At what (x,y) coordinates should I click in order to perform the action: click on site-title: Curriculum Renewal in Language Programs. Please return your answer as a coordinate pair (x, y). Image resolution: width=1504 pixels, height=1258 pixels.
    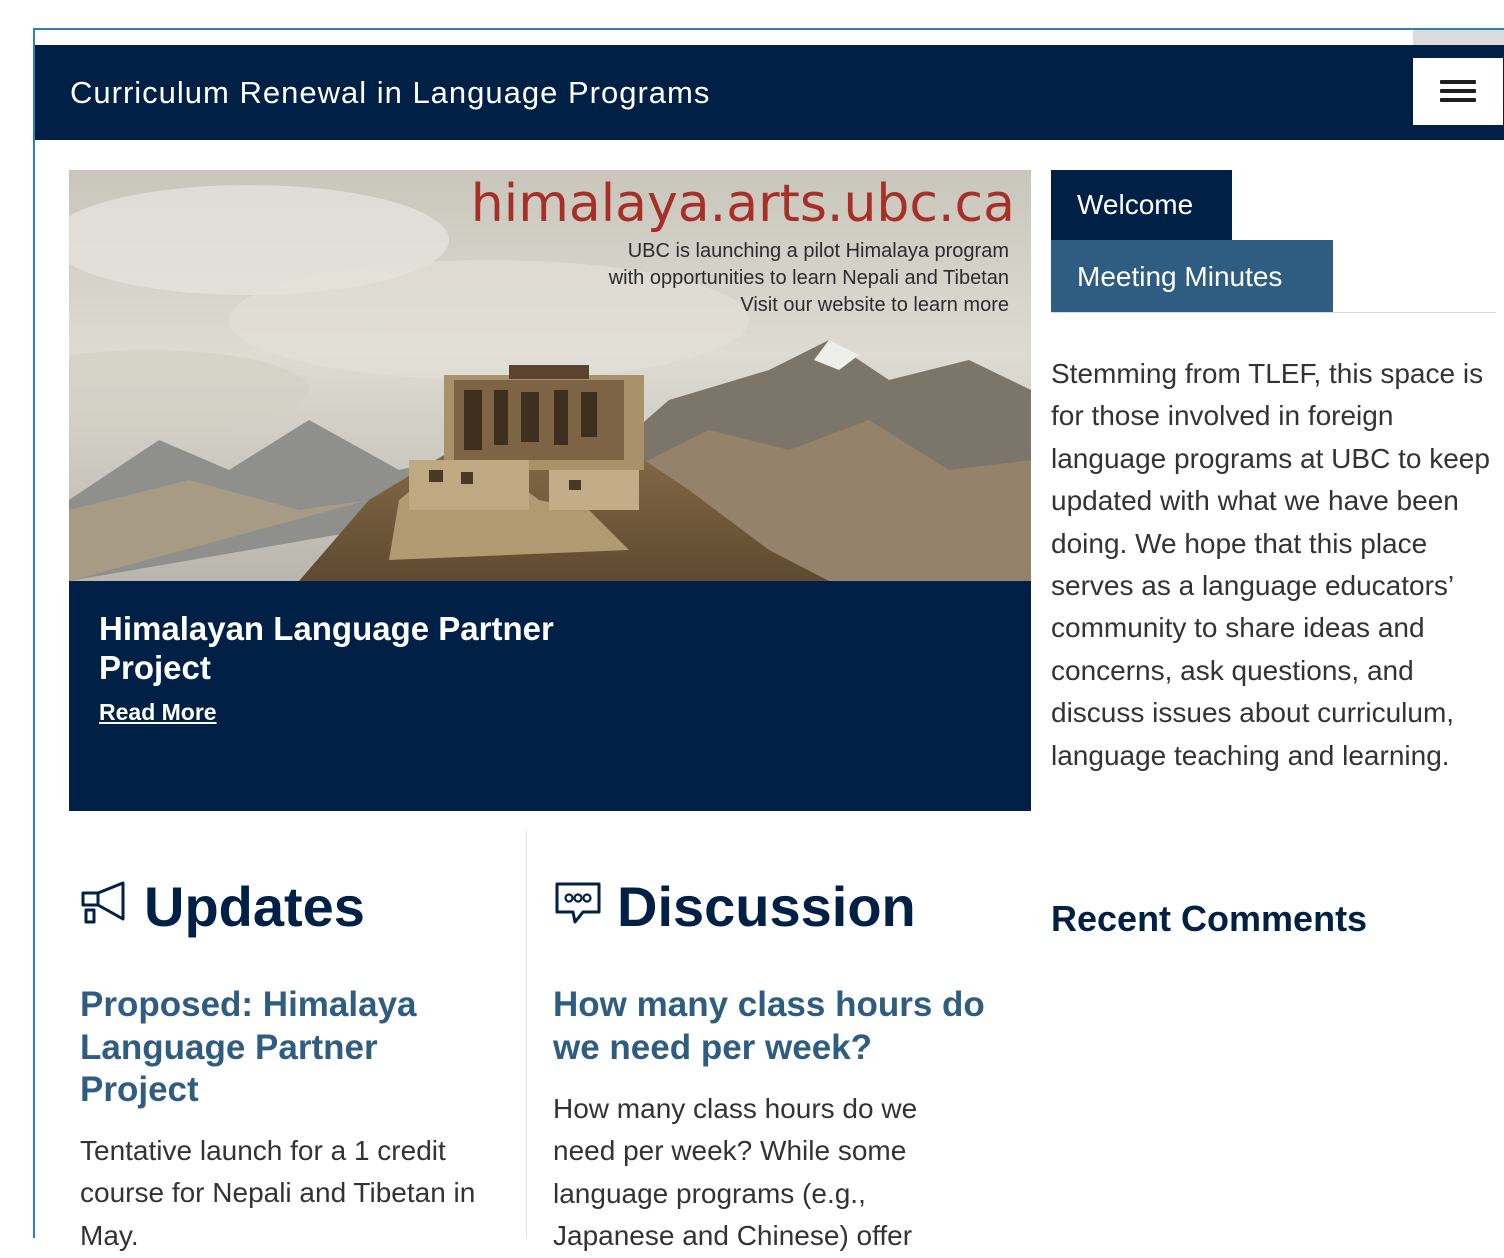
    Looking at the image, I should click on (390, 93).